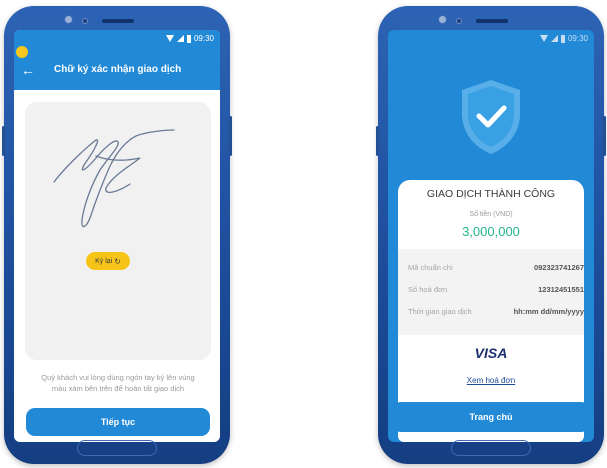 Image resolution: width=607 pixels, height=468 pixels. What do you see at coordinates (558, 267) in the screenshot?
I see `detail-value: 092323741267` at bounding box center [558, 267].